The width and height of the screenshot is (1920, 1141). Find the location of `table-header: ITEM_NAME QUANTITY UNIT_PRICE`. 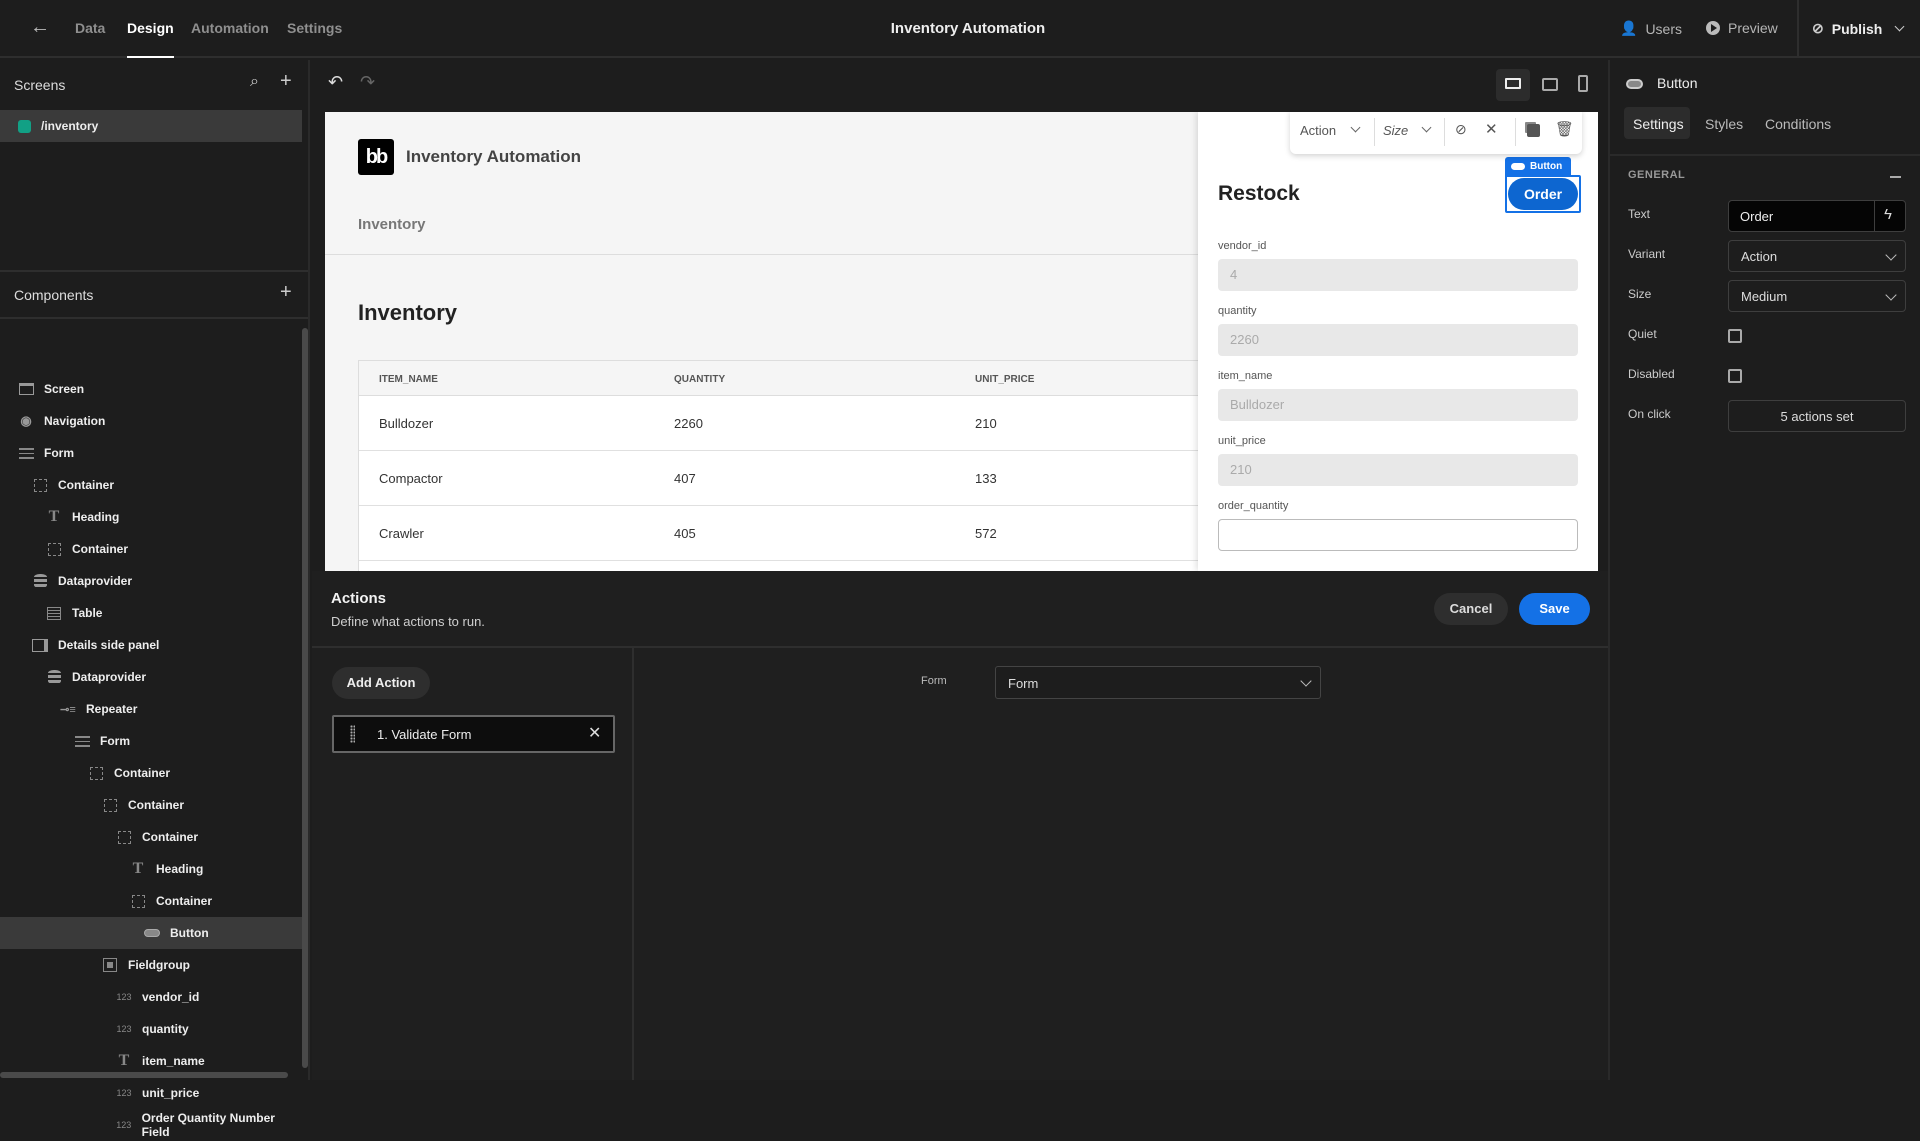

table-header: ITEM_NAME QUANTITY UNIT_PRICE is located at coordinates (809, 378).